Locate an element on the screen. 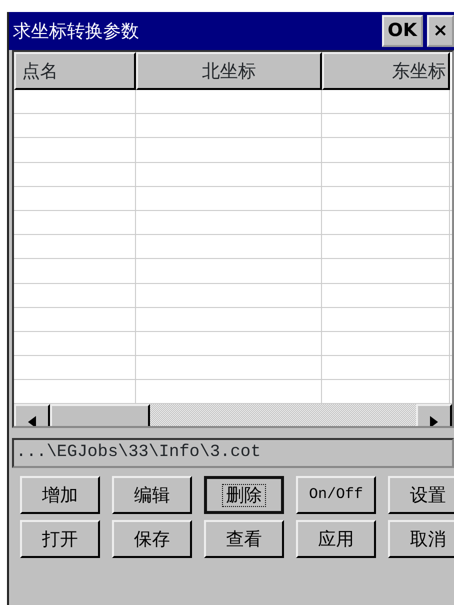 The image size is (454, 605). column-header: 点名 is located at coordinates (75, 71).